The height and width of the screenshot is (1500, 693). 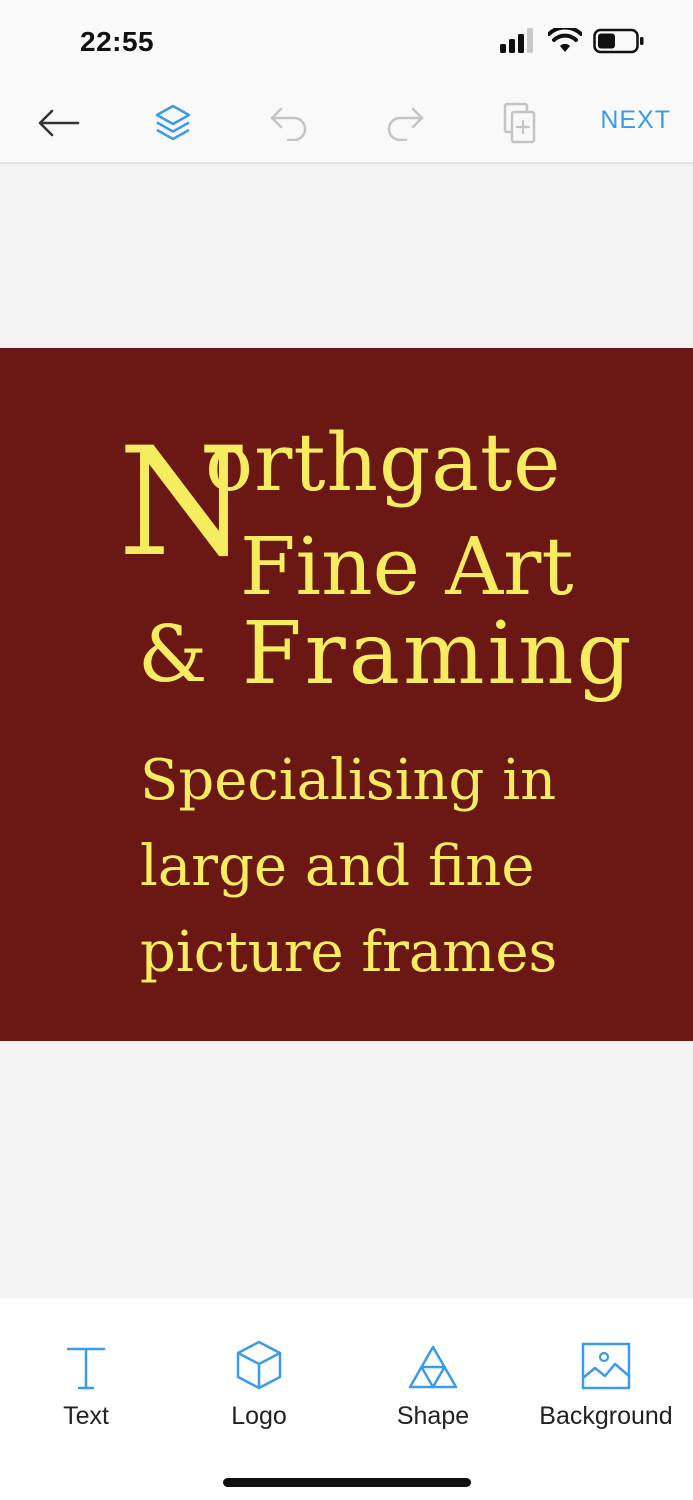 What do you see at coordinates (346, 124) in the screenshot?
I see `editor-toolbar: NEXT` at bounding box center [346, 124].